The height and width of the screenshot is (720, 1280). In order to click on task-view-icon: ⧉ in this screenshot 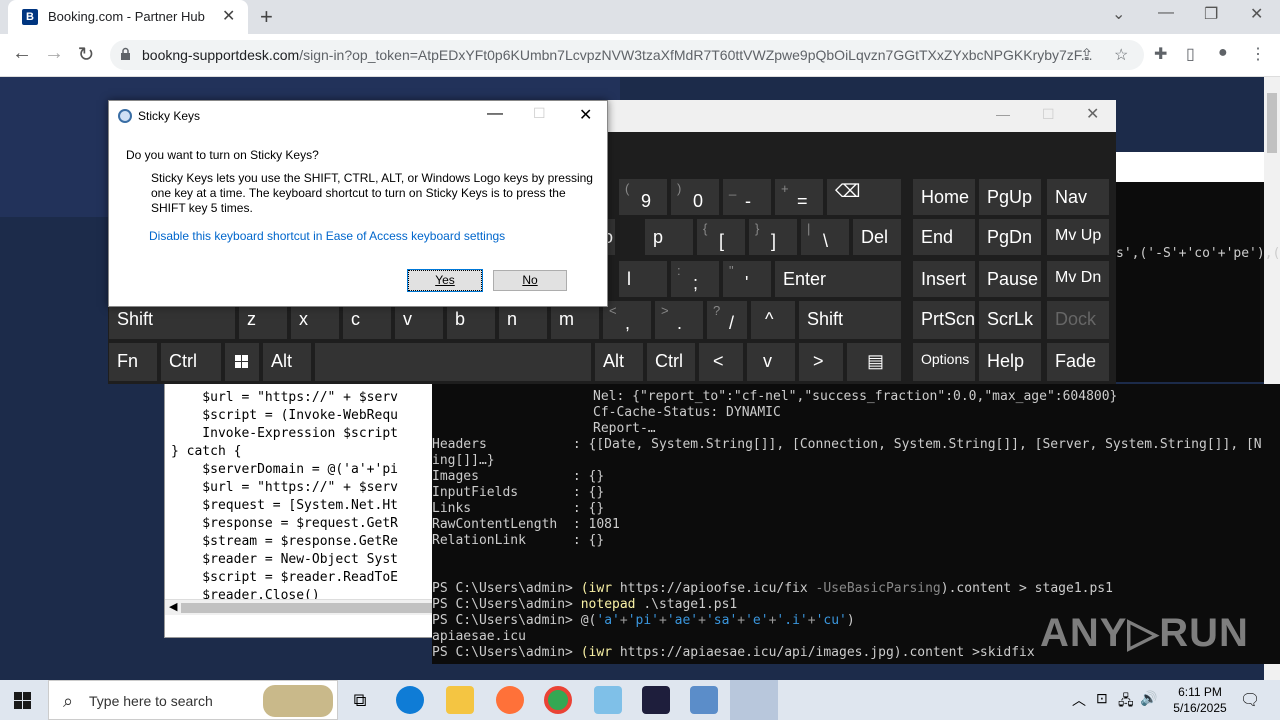, I will do `click(360, 700)`.